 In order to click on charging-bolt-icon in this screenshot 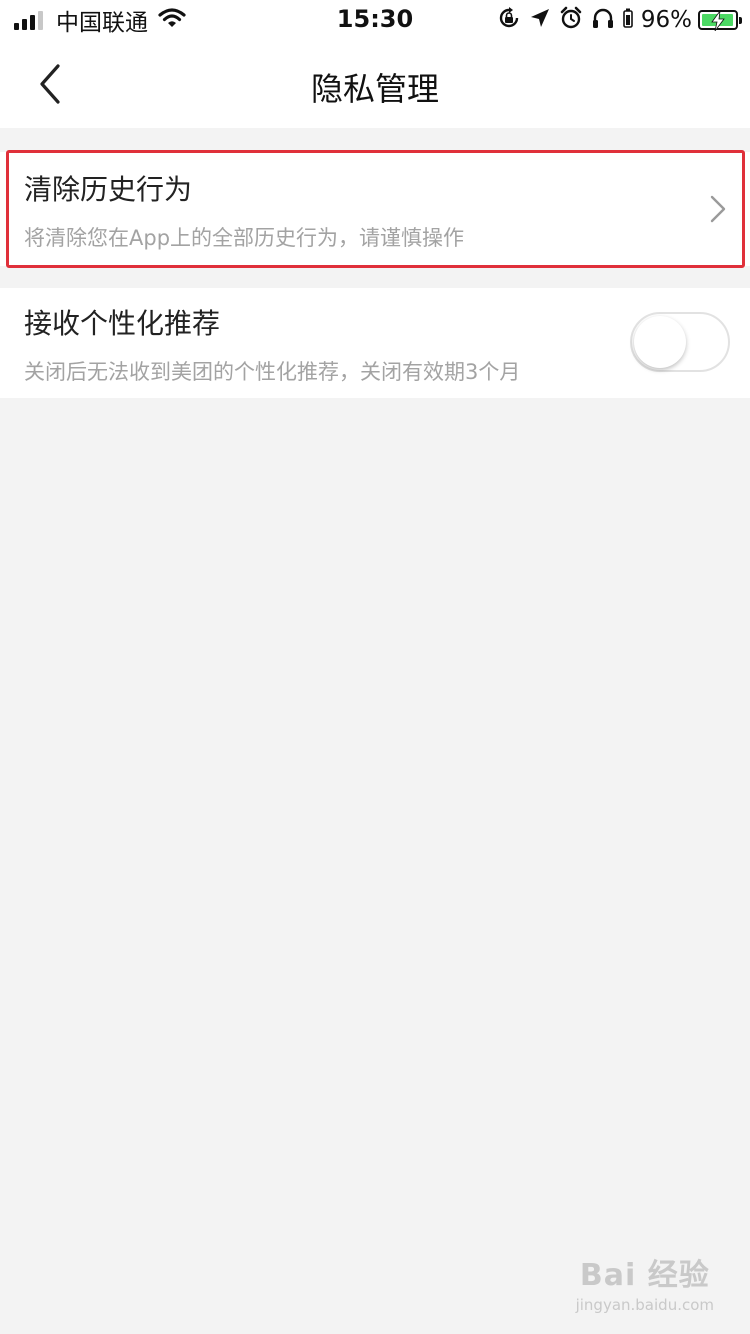, I will do `click(718, 22)`.